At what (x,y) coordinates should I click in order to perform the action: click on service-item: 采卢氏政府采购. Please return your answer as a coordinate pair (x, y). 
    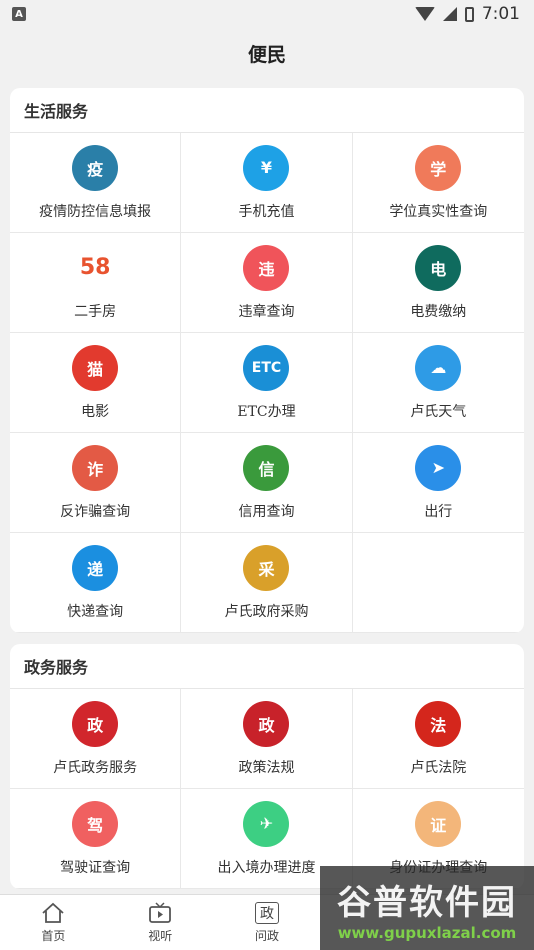
    Looking at the image, I should click on (267, 583).